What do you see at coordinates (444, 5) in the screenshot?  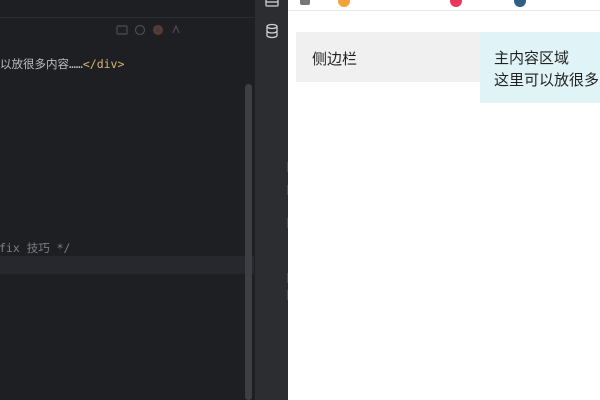 I see `bookmarks-bar` at bounding box center [444, 5].